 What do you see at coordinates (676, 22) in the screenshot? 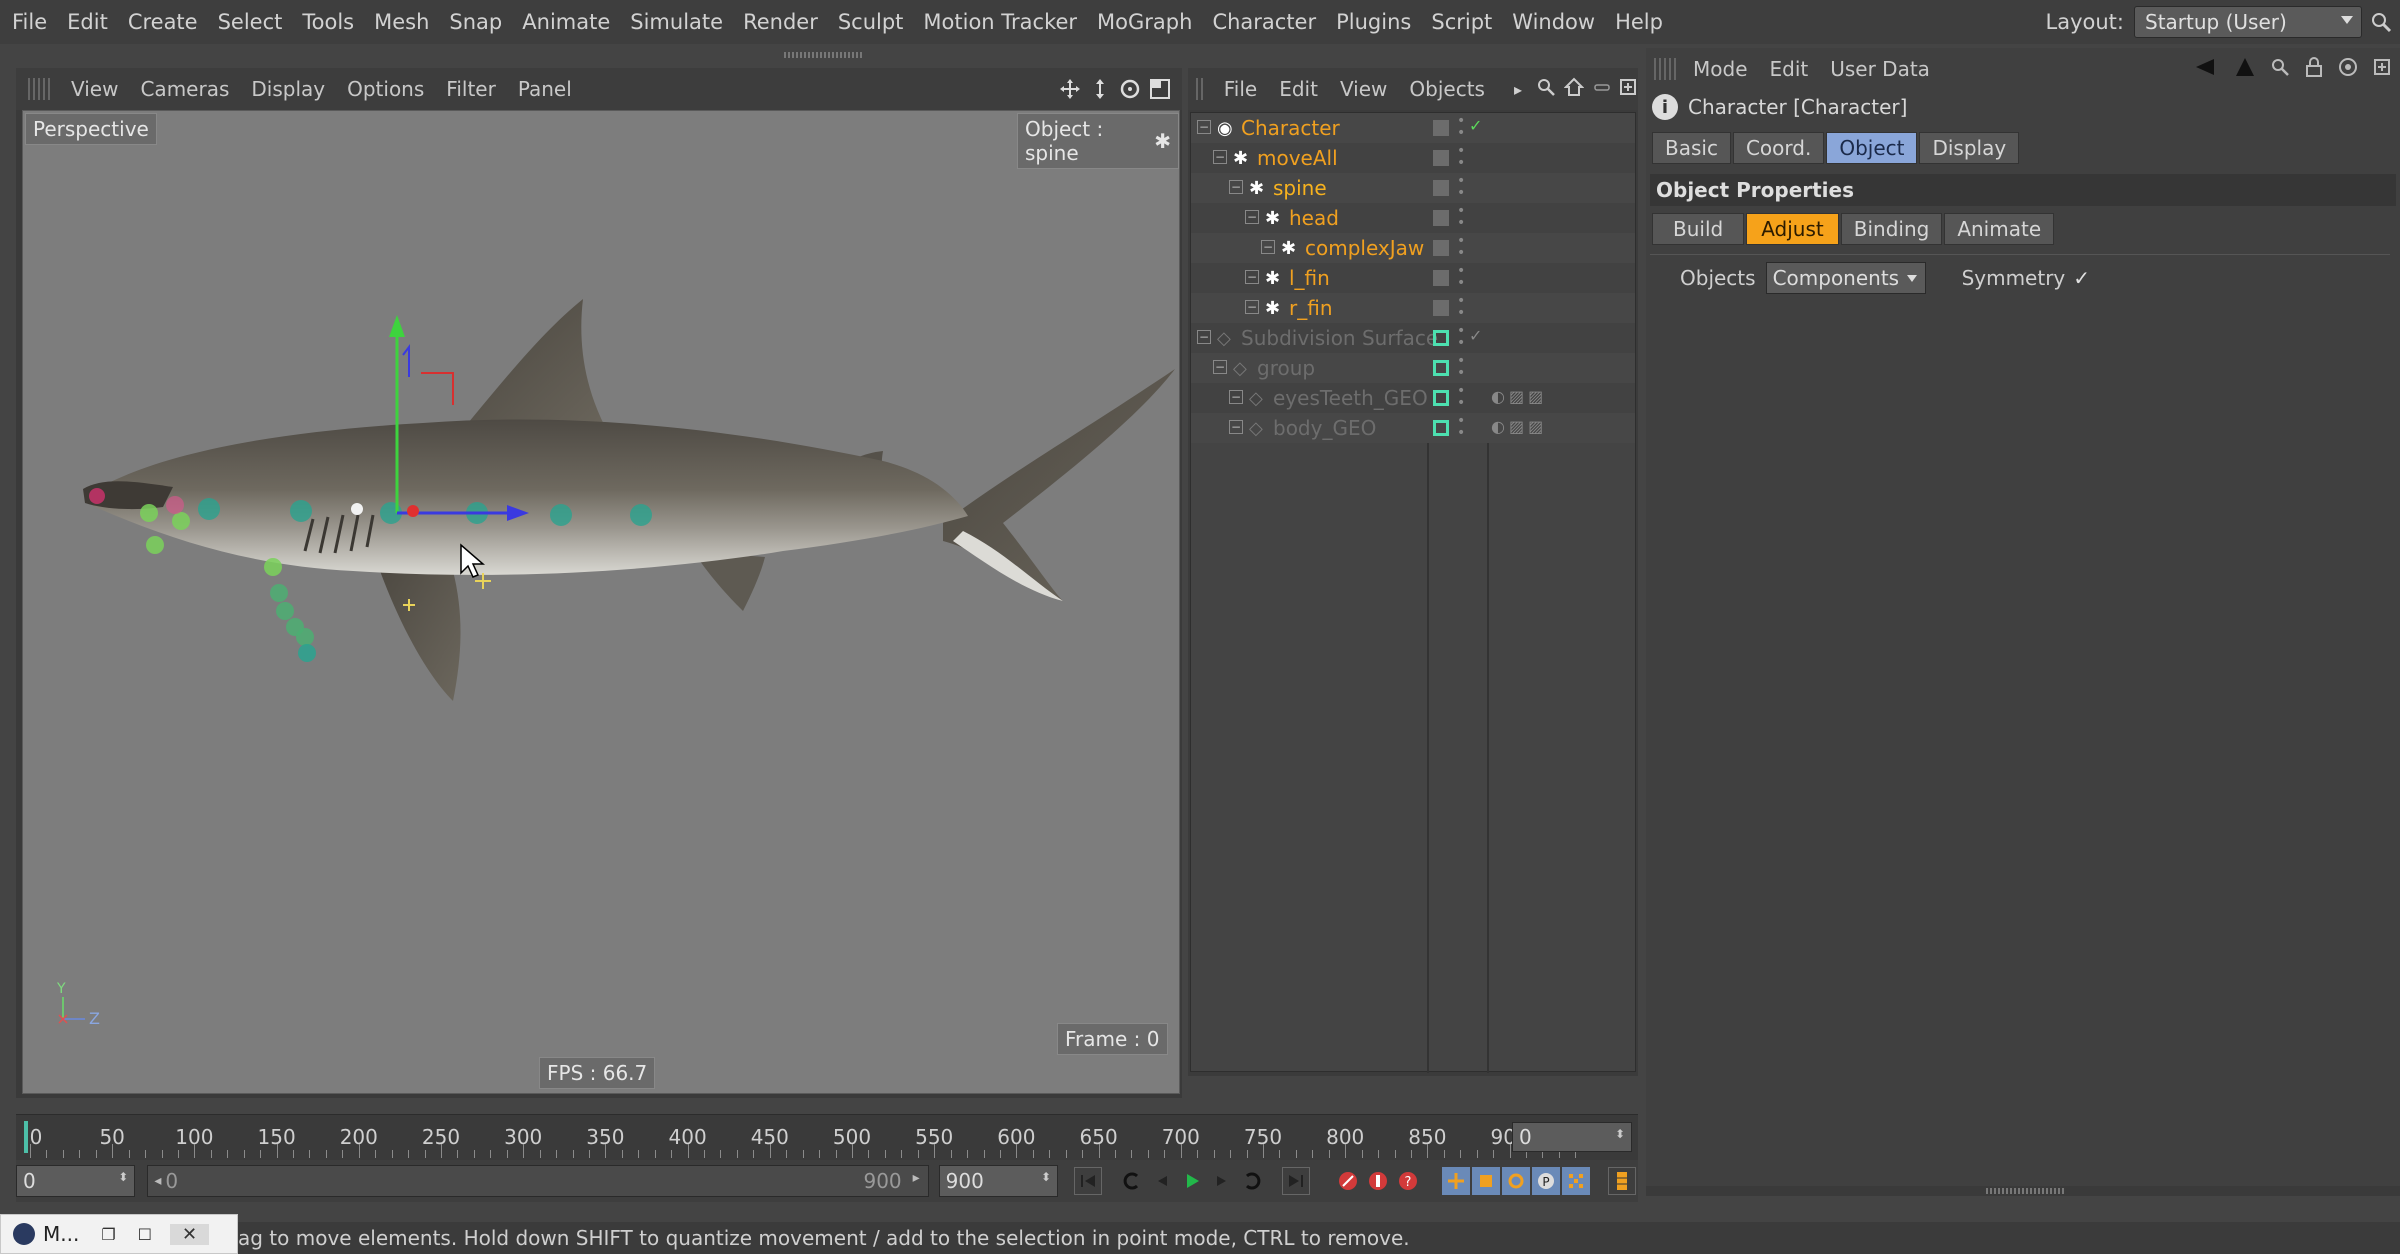
I see `menu-simulate: Simulate` at bounding box center [676, 22].